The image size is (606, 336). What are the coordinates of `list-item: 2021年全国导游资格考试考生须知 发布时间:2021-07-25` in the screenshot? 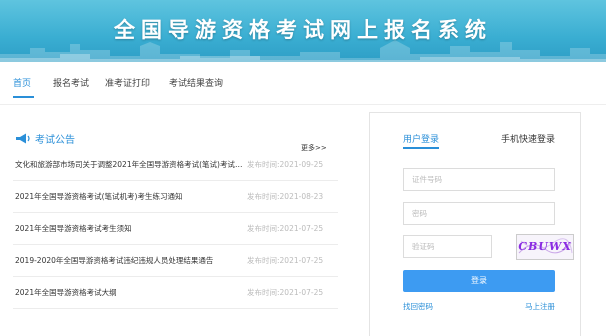 It's located at (175, 229).